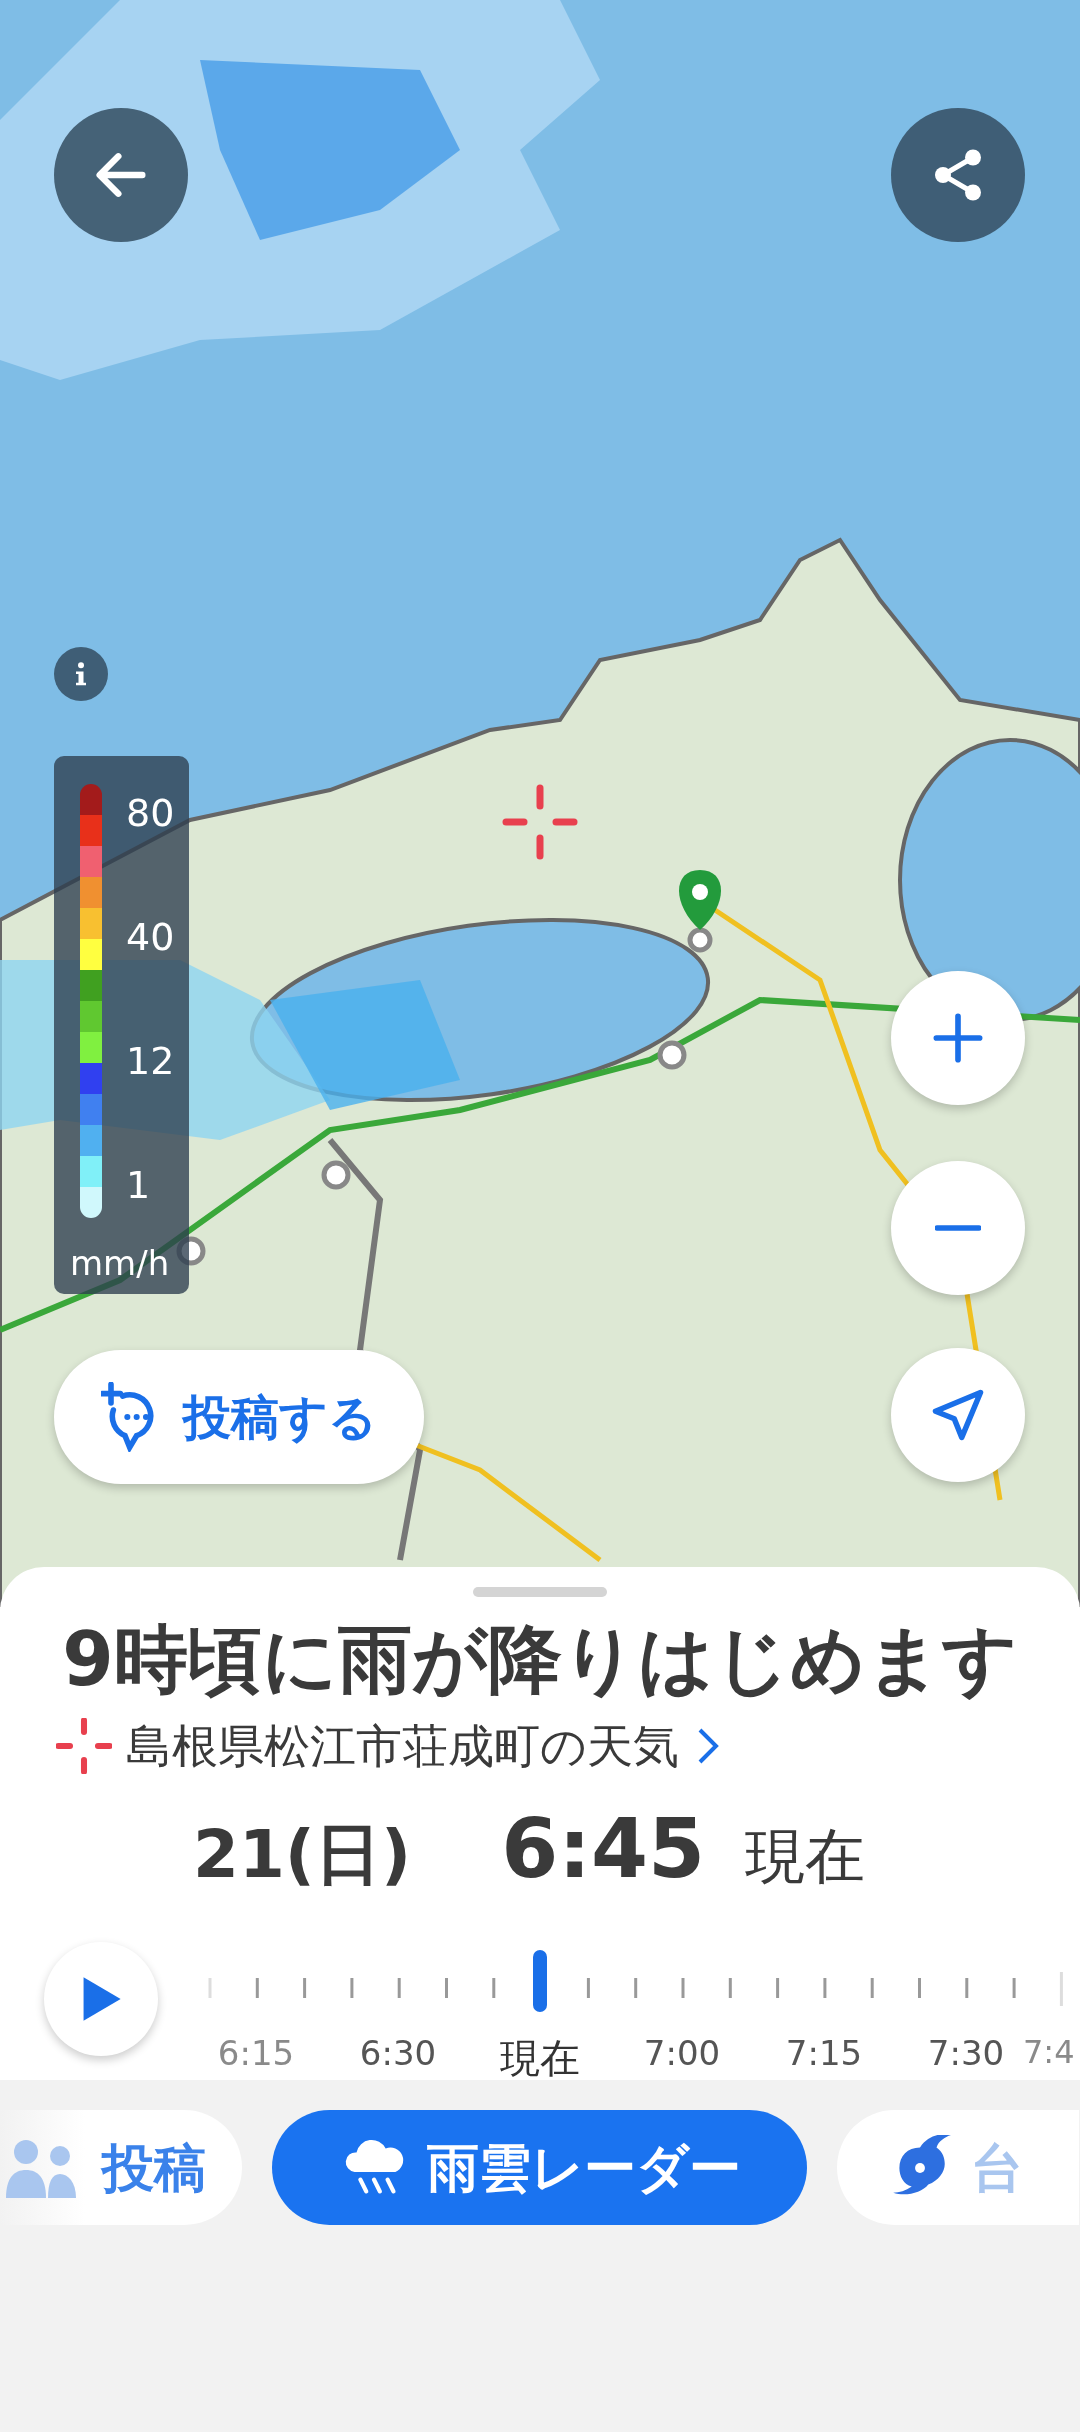 The width and height of the screenshot is (1080, 2432). Describe the element at coordinates (120, 1263) in the screenshot. I see `unit-label: mm/h` at that location.